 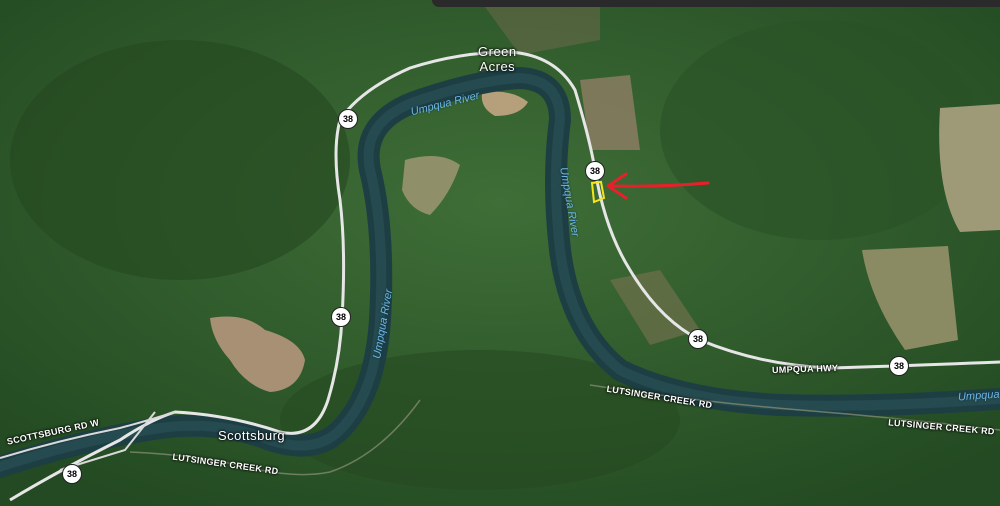 I want to click on place-label-green-acres: Green Acres, so click(x=497, y=59).